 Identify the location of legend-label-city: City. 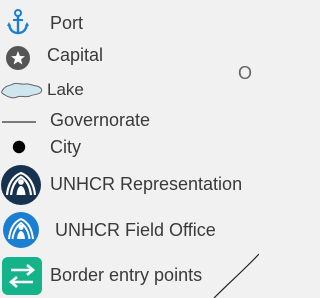
(65, 147).